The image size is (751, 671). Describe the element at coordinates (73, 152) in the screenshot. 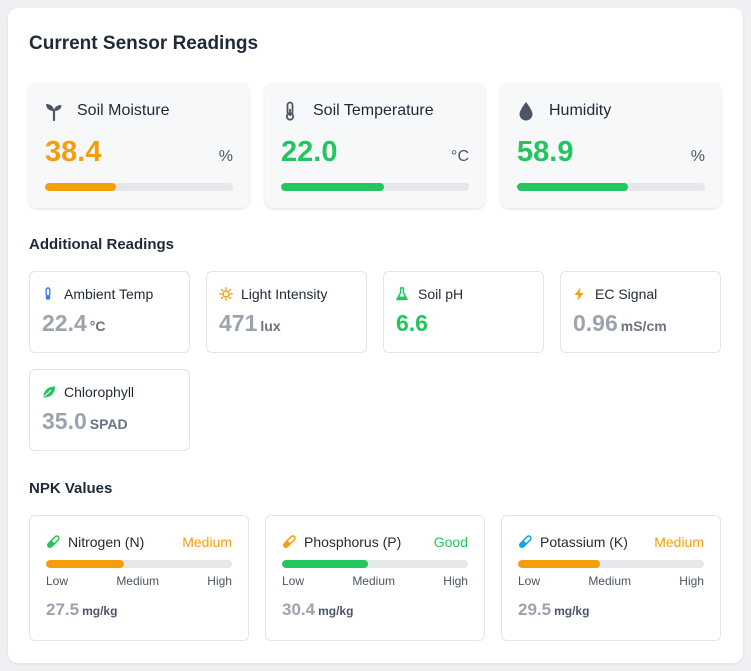

I see `card-value: 38.4` at that location.